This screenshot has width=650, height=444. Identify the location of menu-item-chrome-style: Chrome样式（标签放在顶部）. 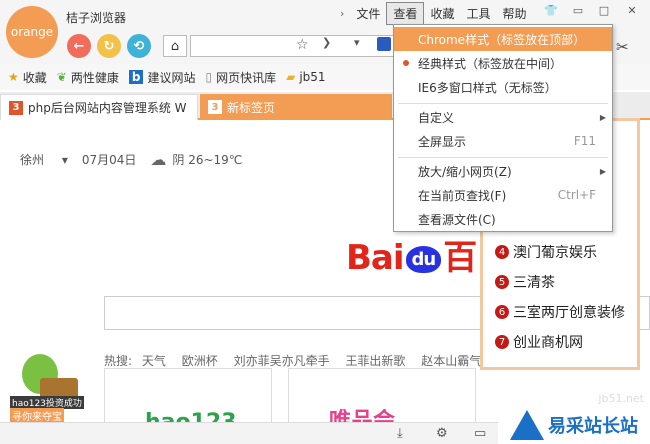
(503, 39).